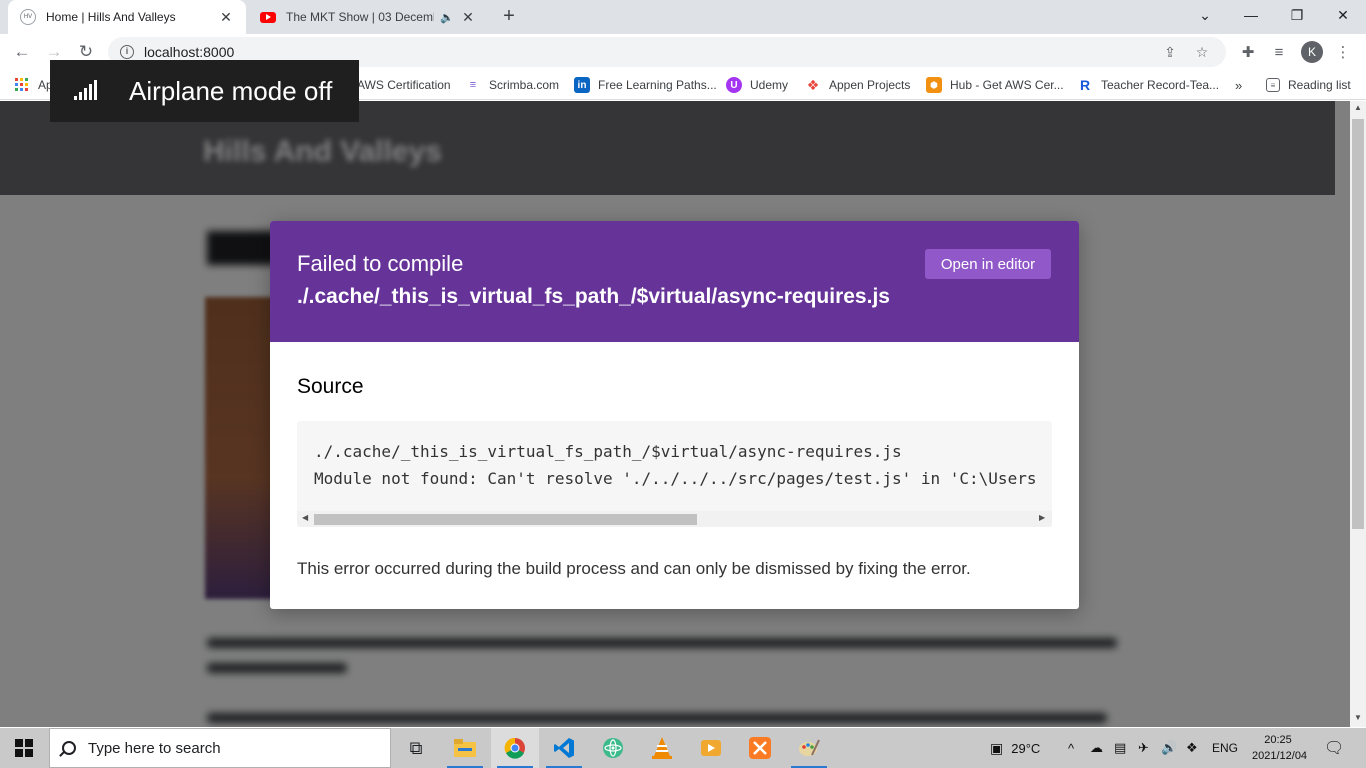 The height and width of the screenshot is (768, 1366). What do you see at coordinates (524, 85) in the screenshot?
I see `bookmark-label: Scrimba.com` at bounding box center [524, 85].